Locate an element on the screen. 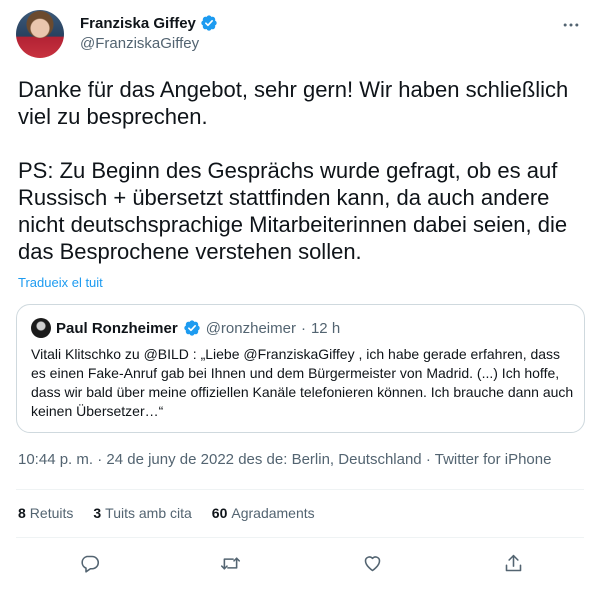 The height and width of the screenshot is (592, 600). retweet-button is located at coordinates (230, 563).